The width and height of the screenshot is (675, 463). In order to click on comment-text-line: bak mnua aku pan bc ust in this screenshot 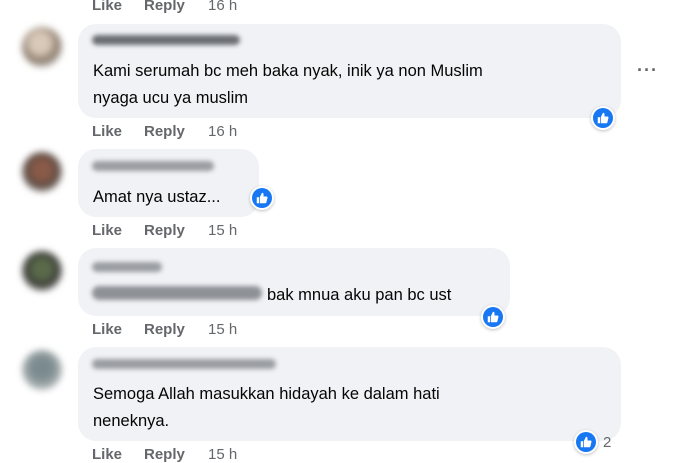, I will do `click(359, 295)`.